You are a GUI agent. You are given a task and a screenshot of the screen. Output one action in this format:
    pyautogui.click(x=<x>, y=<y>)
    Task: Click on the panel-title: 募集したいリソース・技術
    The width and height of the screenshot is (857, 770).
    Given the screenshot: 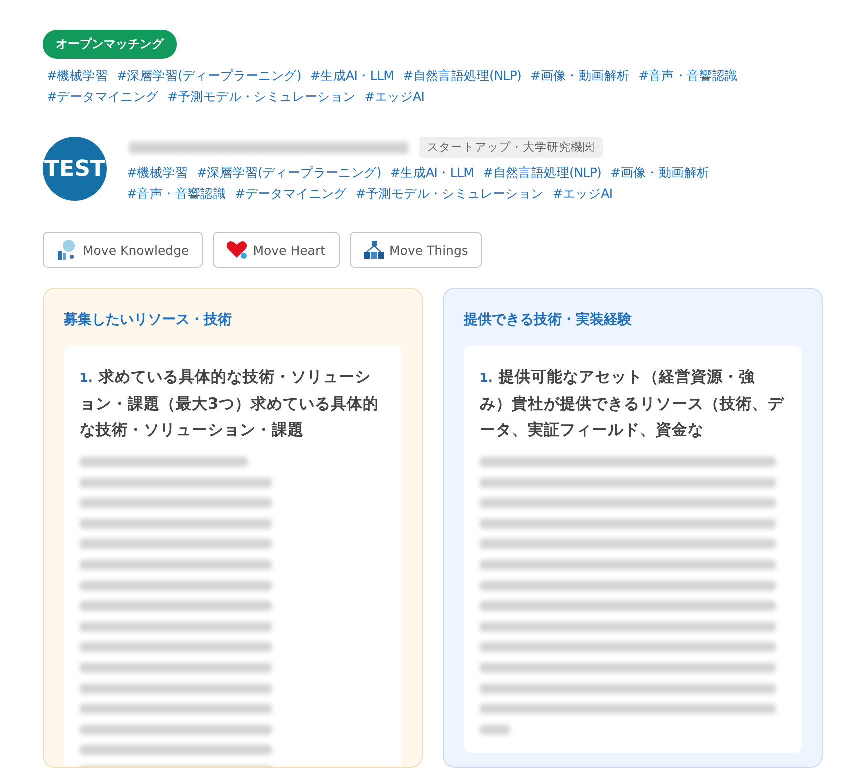 What is the action you would take?
    pyautogui.click(x=148, y=320)
    